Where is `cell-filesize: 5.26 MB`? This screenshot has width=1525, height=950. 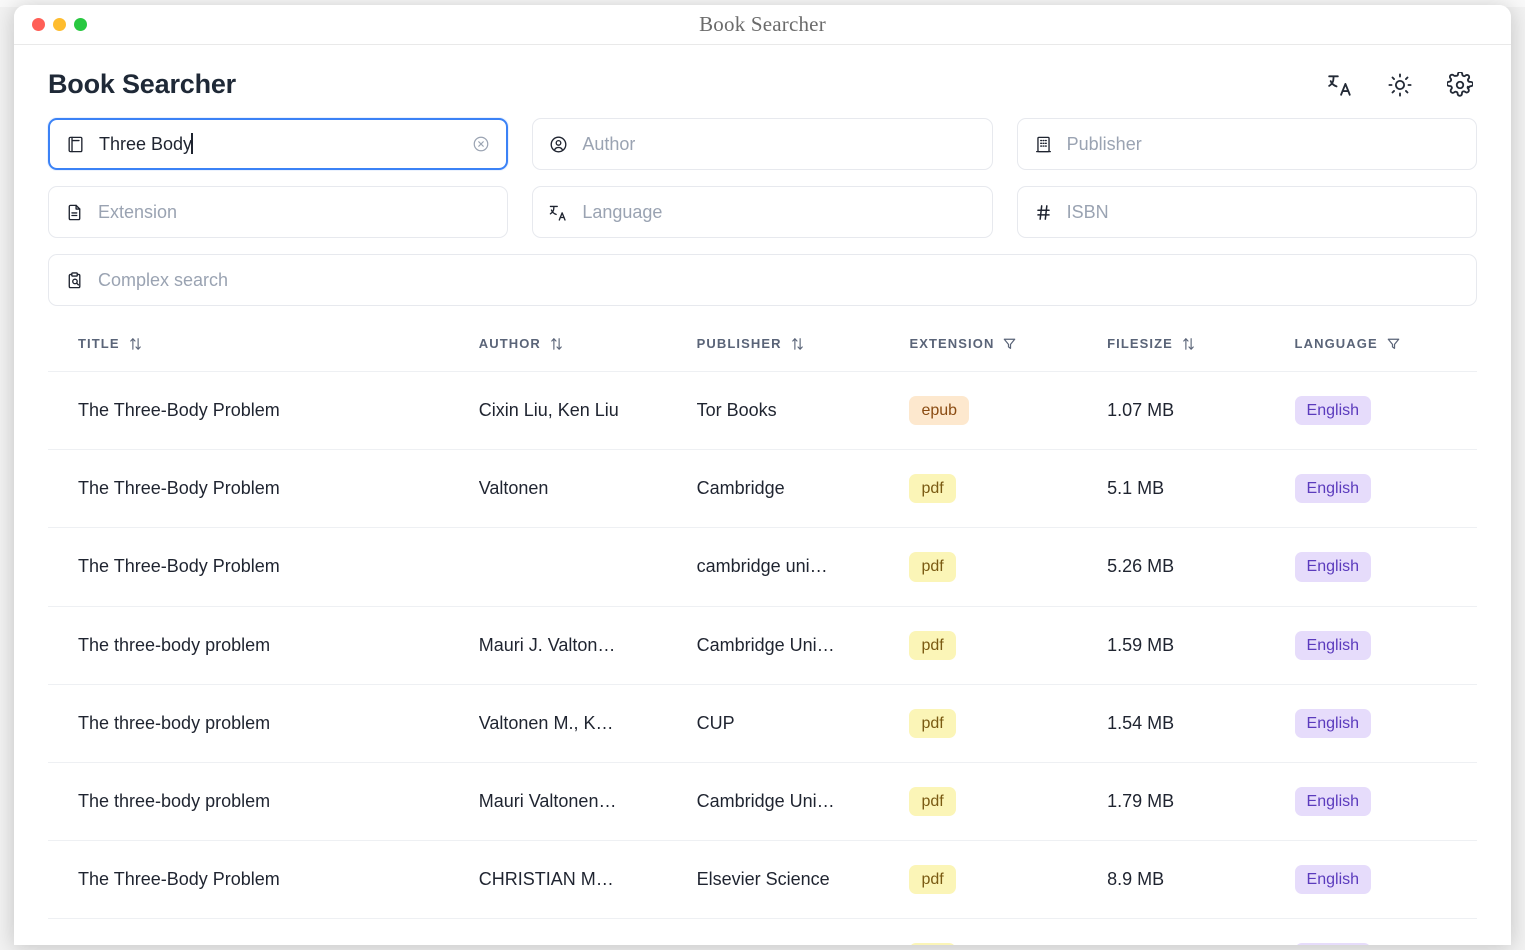
cell-filesize: 5.26 MB is located at coordinates (1201, 567).